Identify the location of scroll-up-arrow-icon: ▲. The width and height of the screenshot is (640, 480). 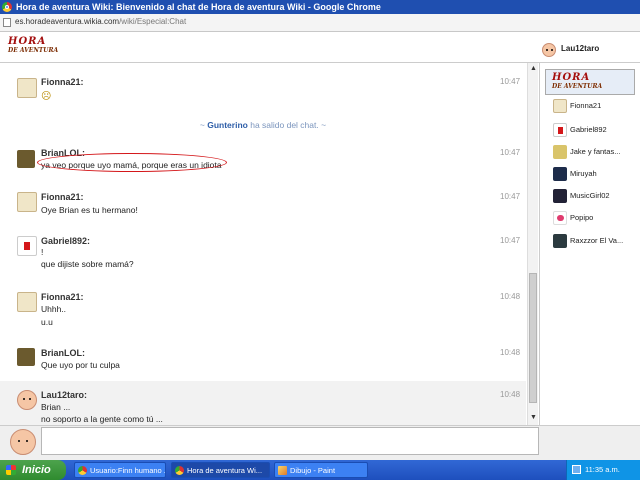
(533, 69).